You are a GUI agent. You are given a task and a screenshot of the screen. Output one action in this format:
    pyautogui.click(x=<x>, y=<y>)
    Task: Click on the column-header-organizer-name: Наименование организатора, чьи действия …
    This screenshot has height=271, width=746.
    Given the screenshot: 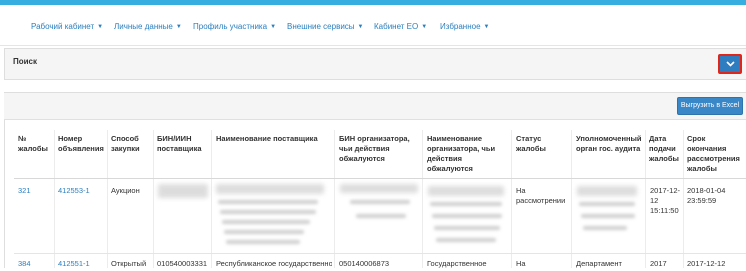 What is the action you would take?
    pyautogui.click(x=468, y=154)
    